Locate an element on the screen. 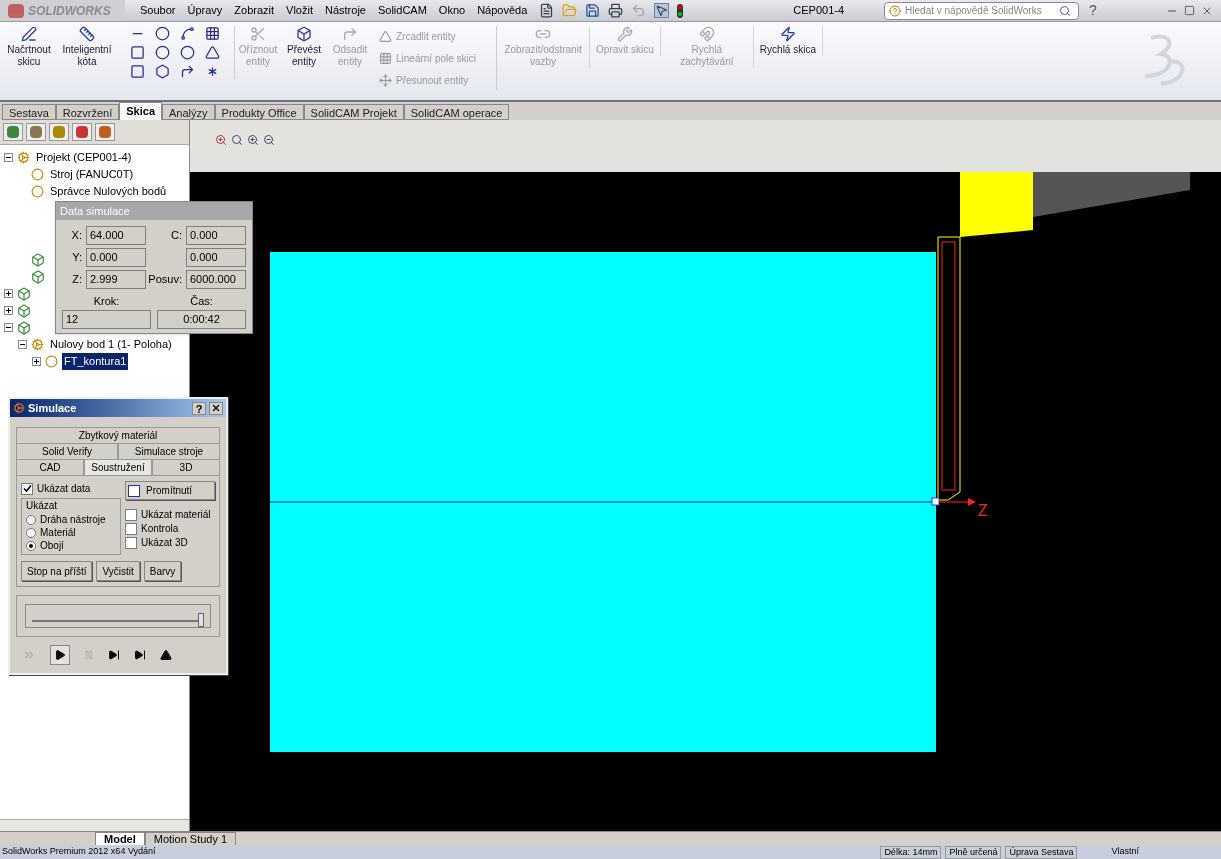 The width and height of the screenshot is (1221, 859). zoom-window-icon is located at coordinates (237, 140).